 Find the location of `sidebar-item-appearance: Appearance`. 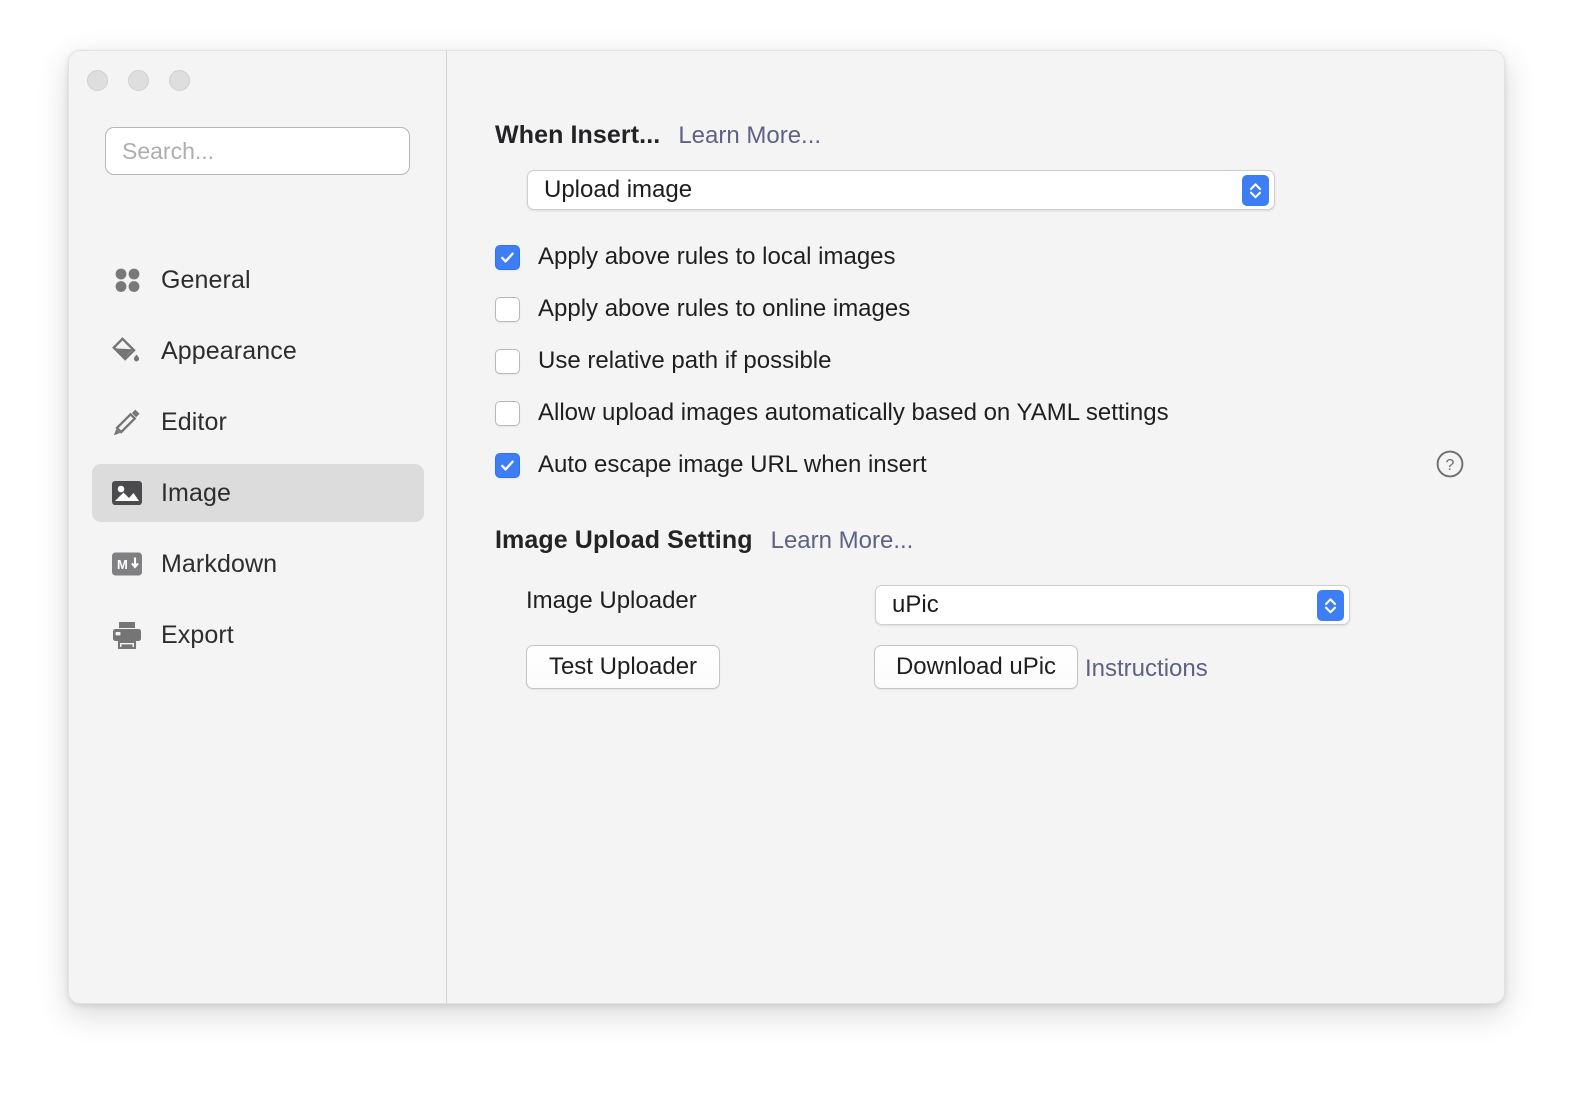

sidebar-item-appearance: Appearance is located at coordinates (258, 351).